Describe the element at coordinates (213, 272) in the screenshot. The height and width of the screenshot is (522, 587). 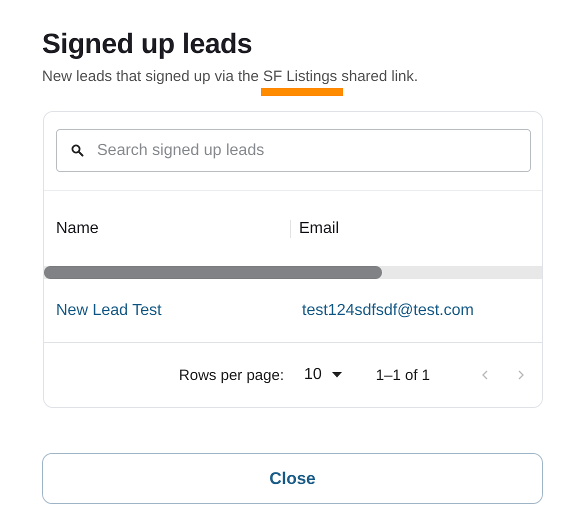
I see `scrollbar-thumb` at that location.